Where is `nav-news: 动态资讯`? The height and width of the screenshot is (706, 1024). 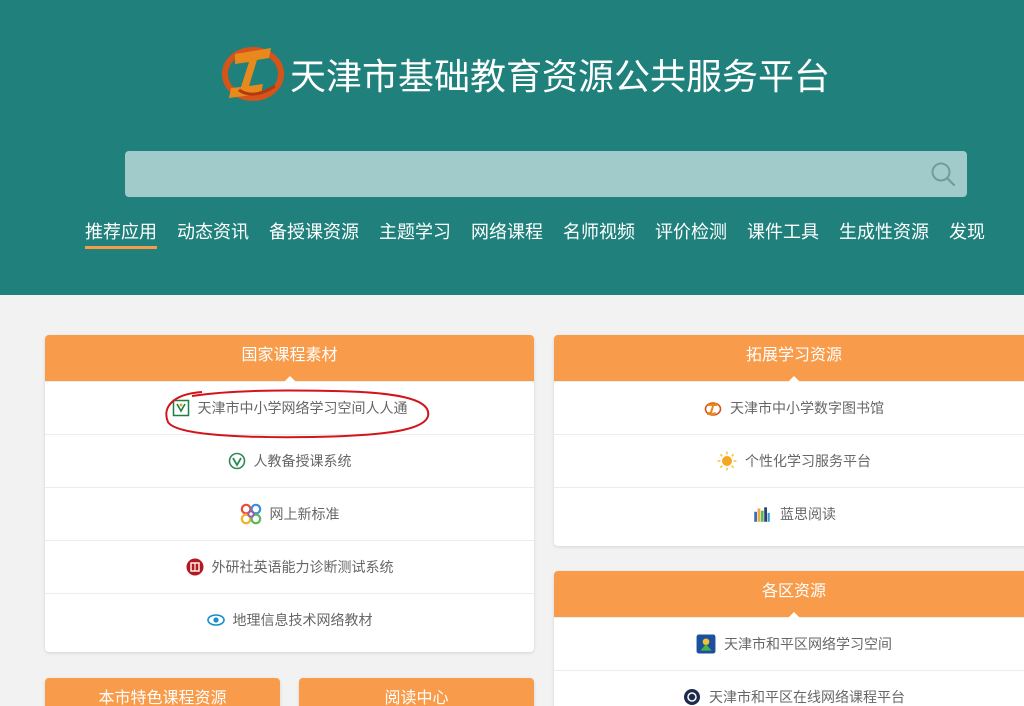
nav-news: 动态资讯 is located at coordinates (213, 231).